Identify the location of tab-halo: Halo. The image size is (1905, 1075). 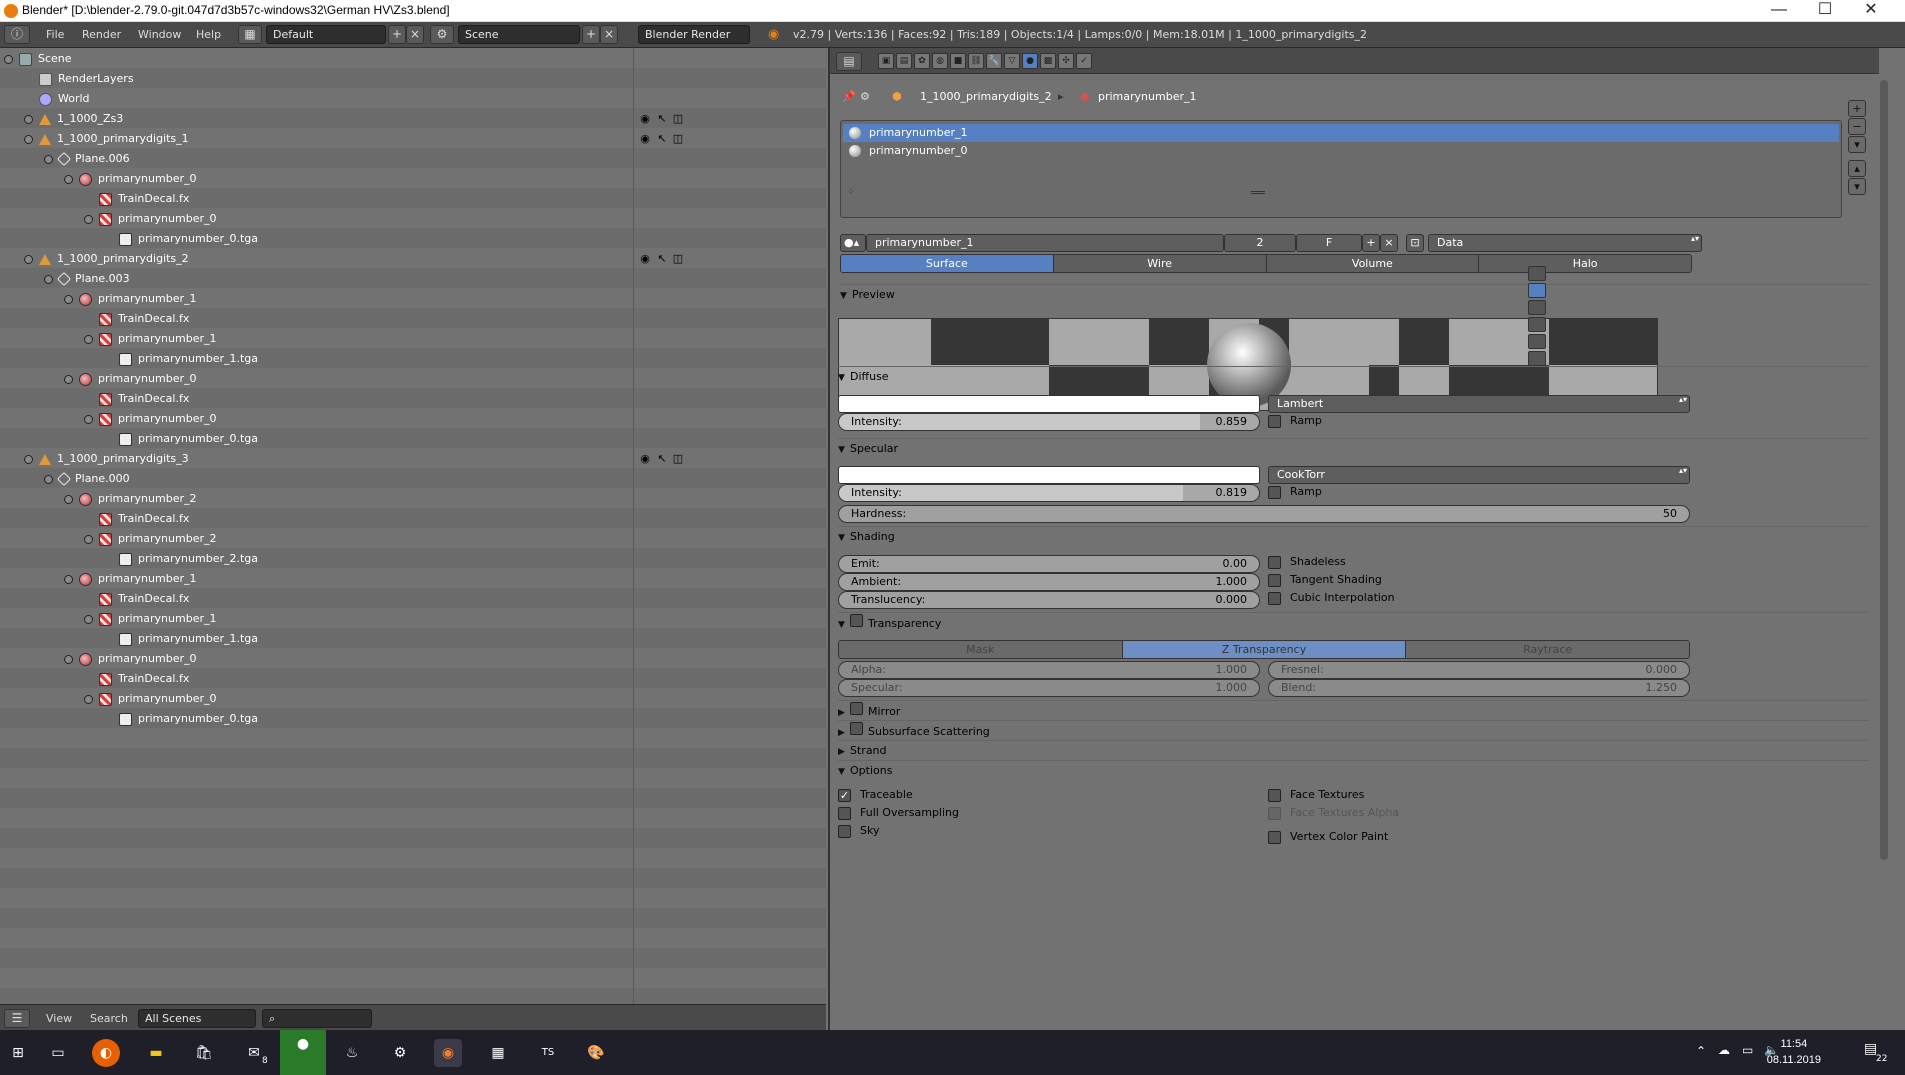
(1585, 263).